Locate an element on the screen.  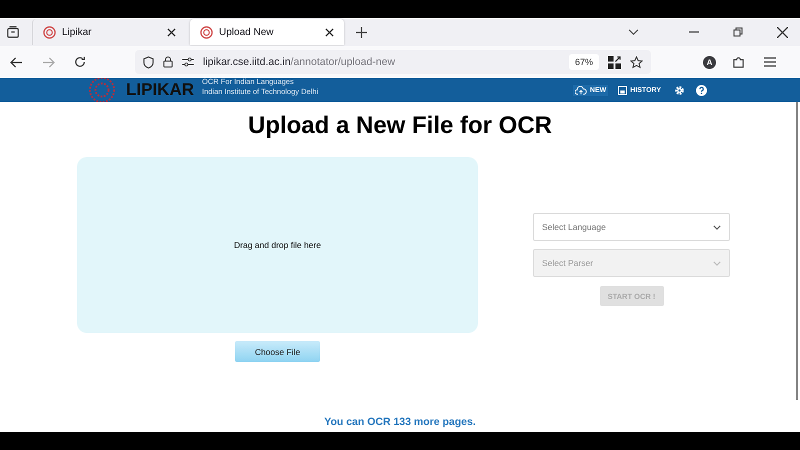
browser-tab: Upload New is located at coordinates (267, 32).